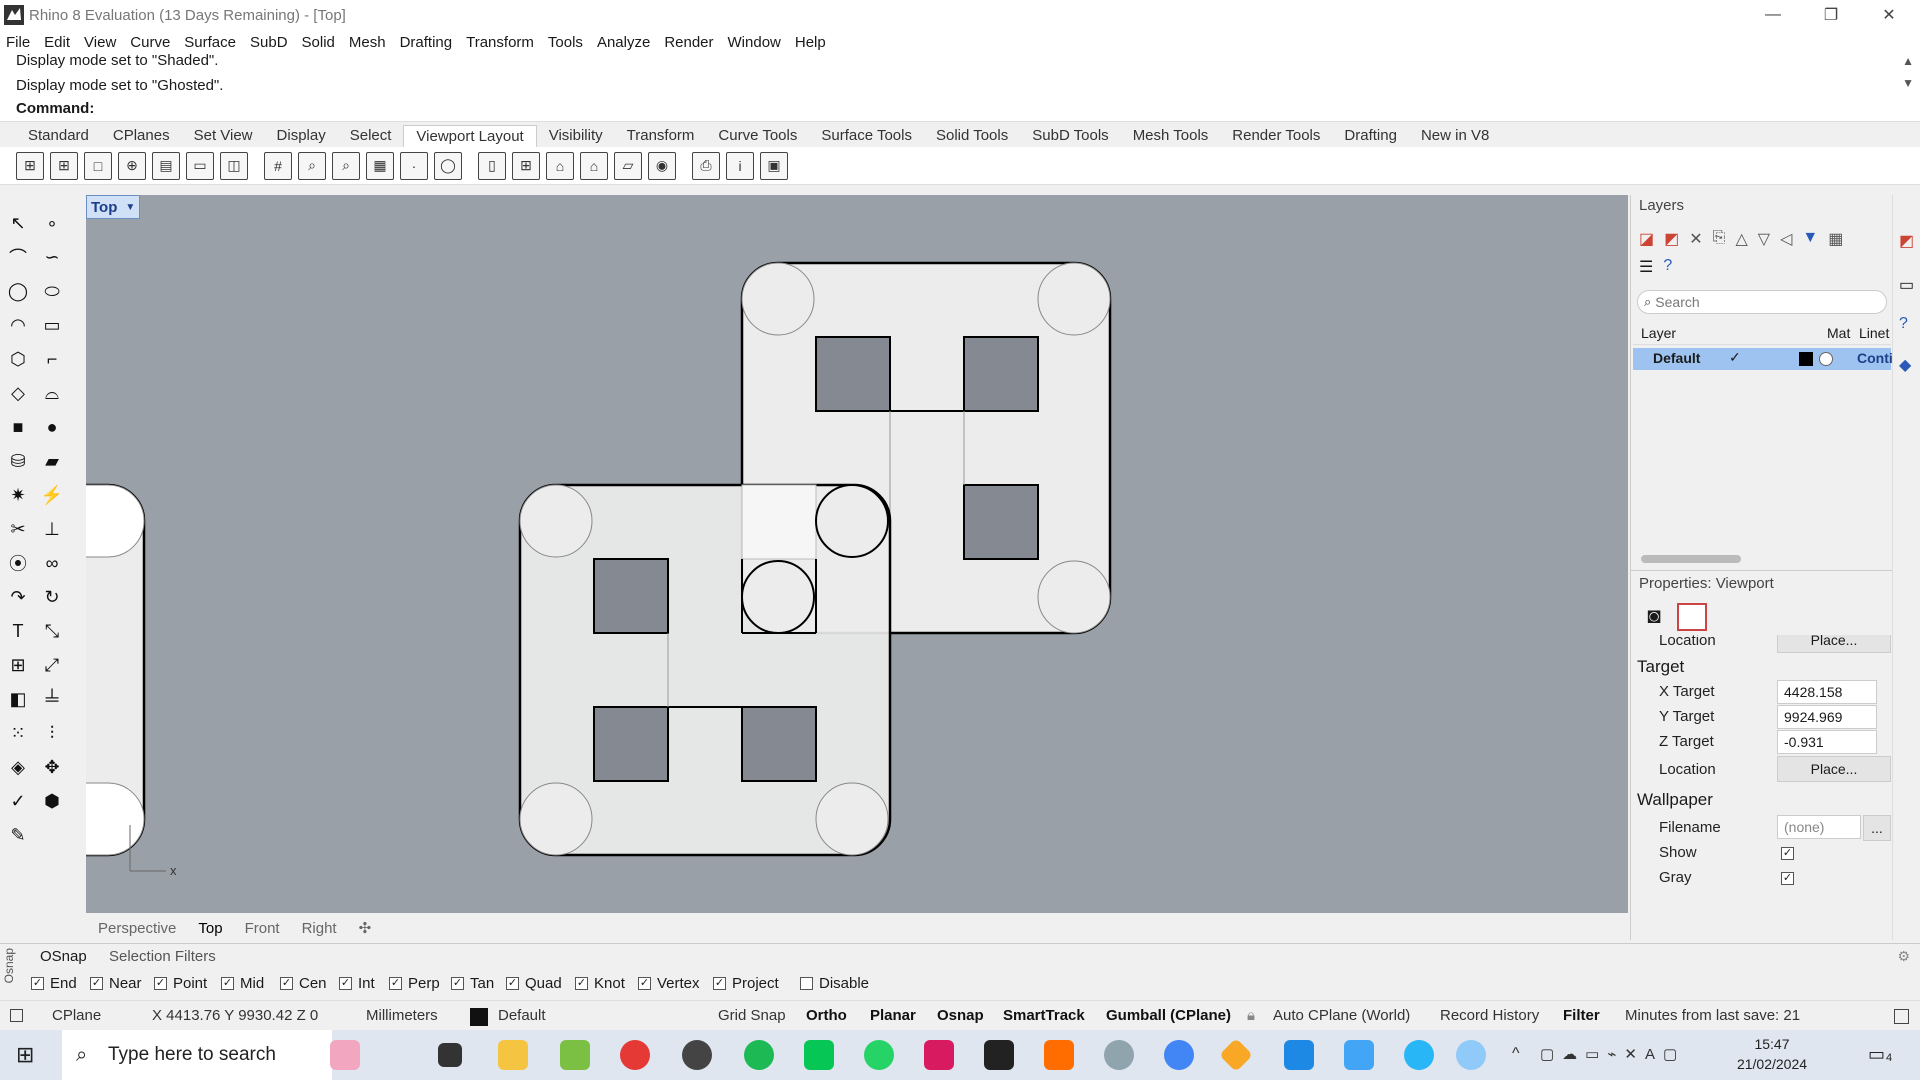 The image size is (1920, 1080). I want to click on filter-icon: ▼, so click(1810, 239).